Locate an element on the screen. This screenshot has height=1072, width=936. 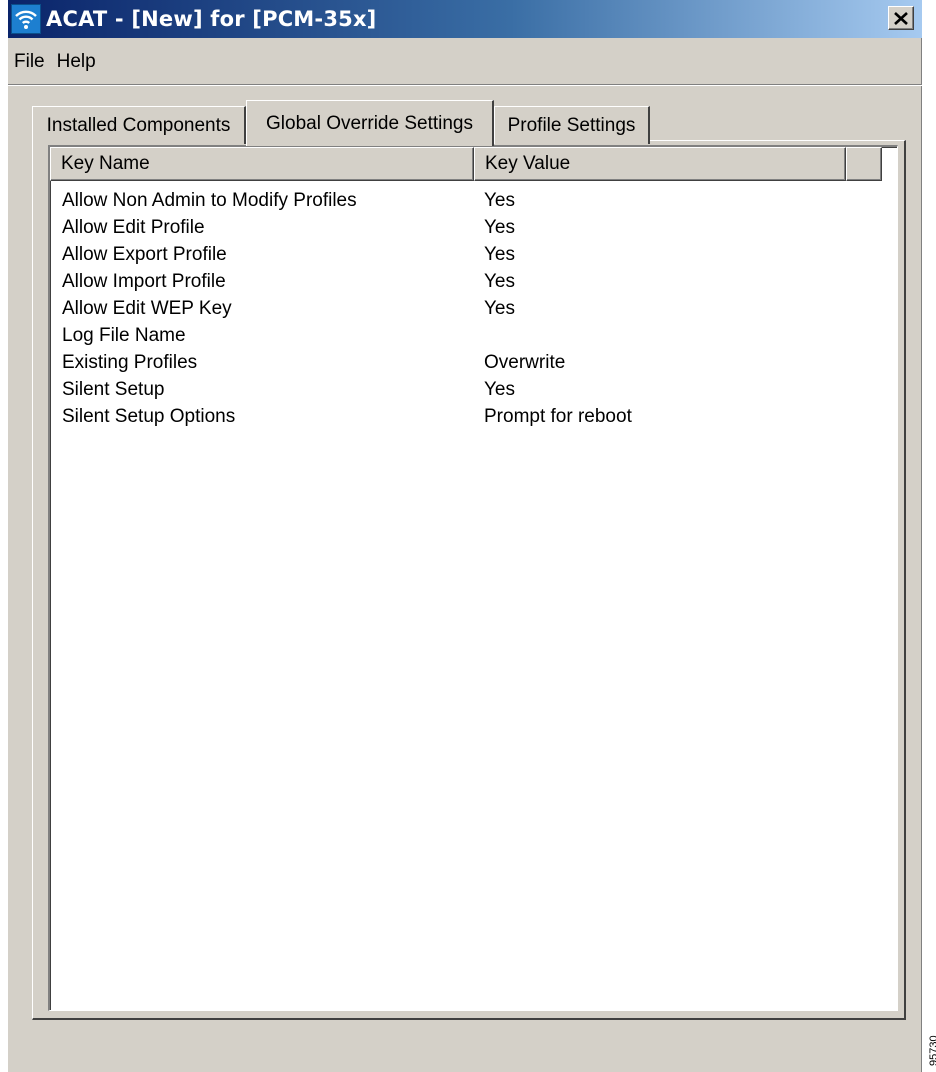
column-header-key-value: Key Value is located at coordinates (660, 164).